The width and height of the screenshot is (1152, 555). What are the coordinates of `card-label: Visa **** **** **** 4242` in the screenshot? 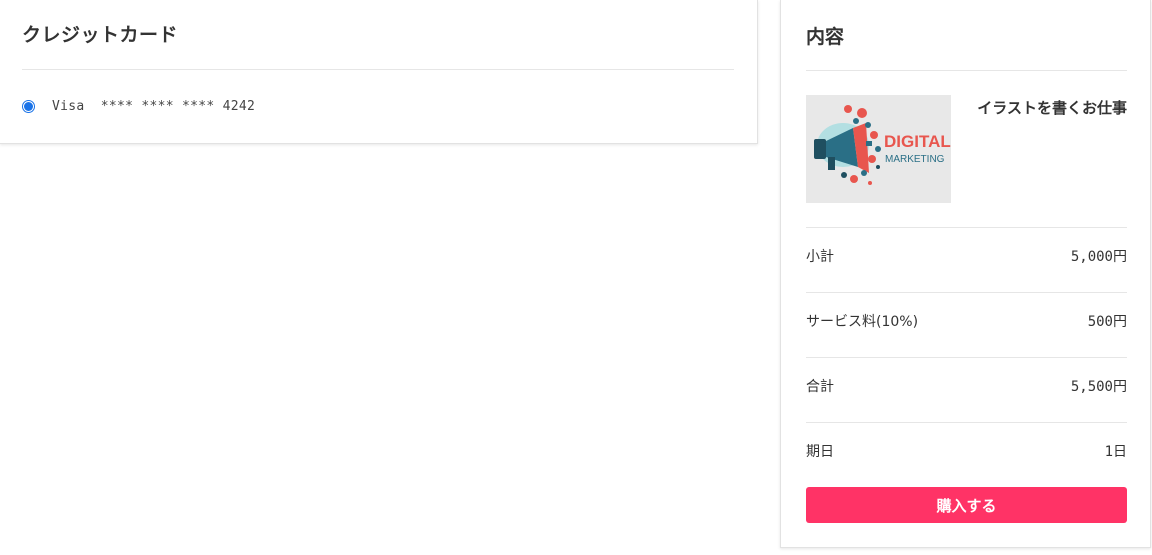 It's located at (153, 106).